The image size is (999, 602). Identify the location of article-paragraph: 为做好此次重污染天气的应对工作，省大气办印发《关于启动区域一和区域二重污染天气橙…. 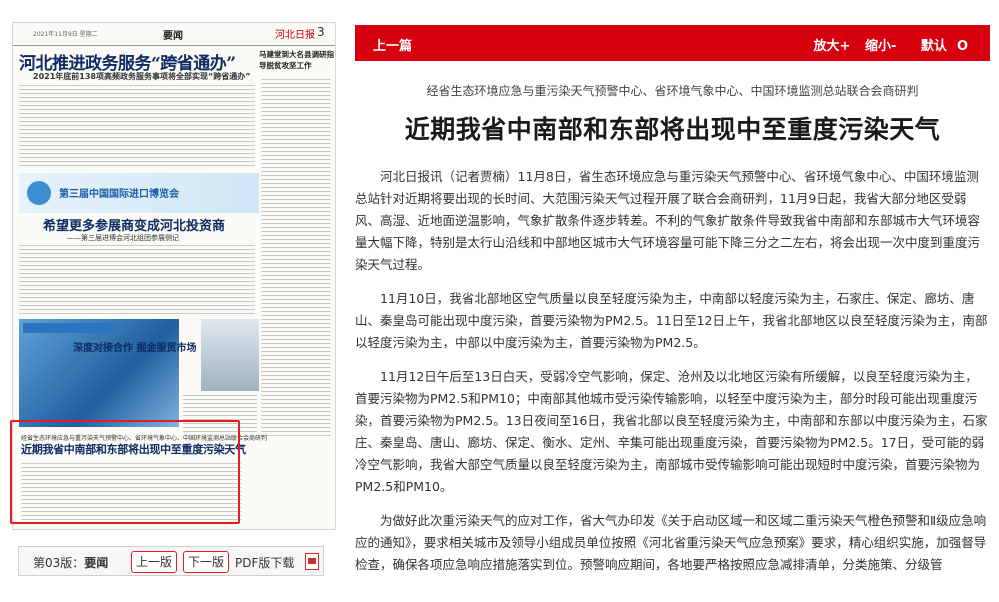
(671, 542).